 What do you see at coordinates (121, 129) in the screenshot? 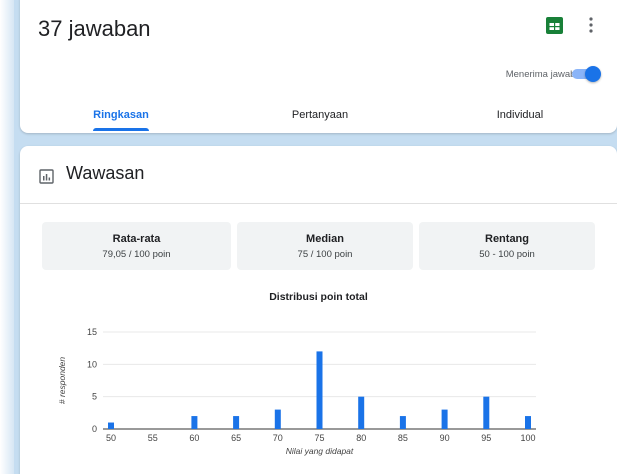
I see `active-tab-indicator` at bounding box center [121, 129].